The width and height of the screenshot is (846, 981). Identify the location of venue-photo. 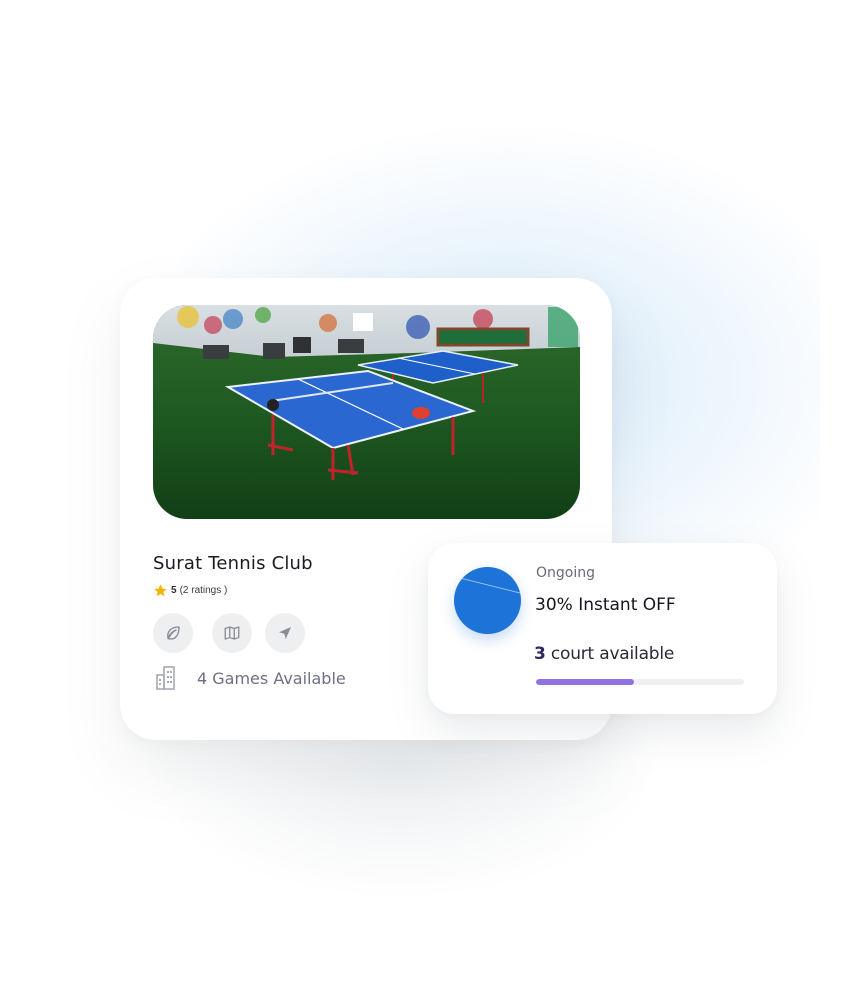
(366, 412).